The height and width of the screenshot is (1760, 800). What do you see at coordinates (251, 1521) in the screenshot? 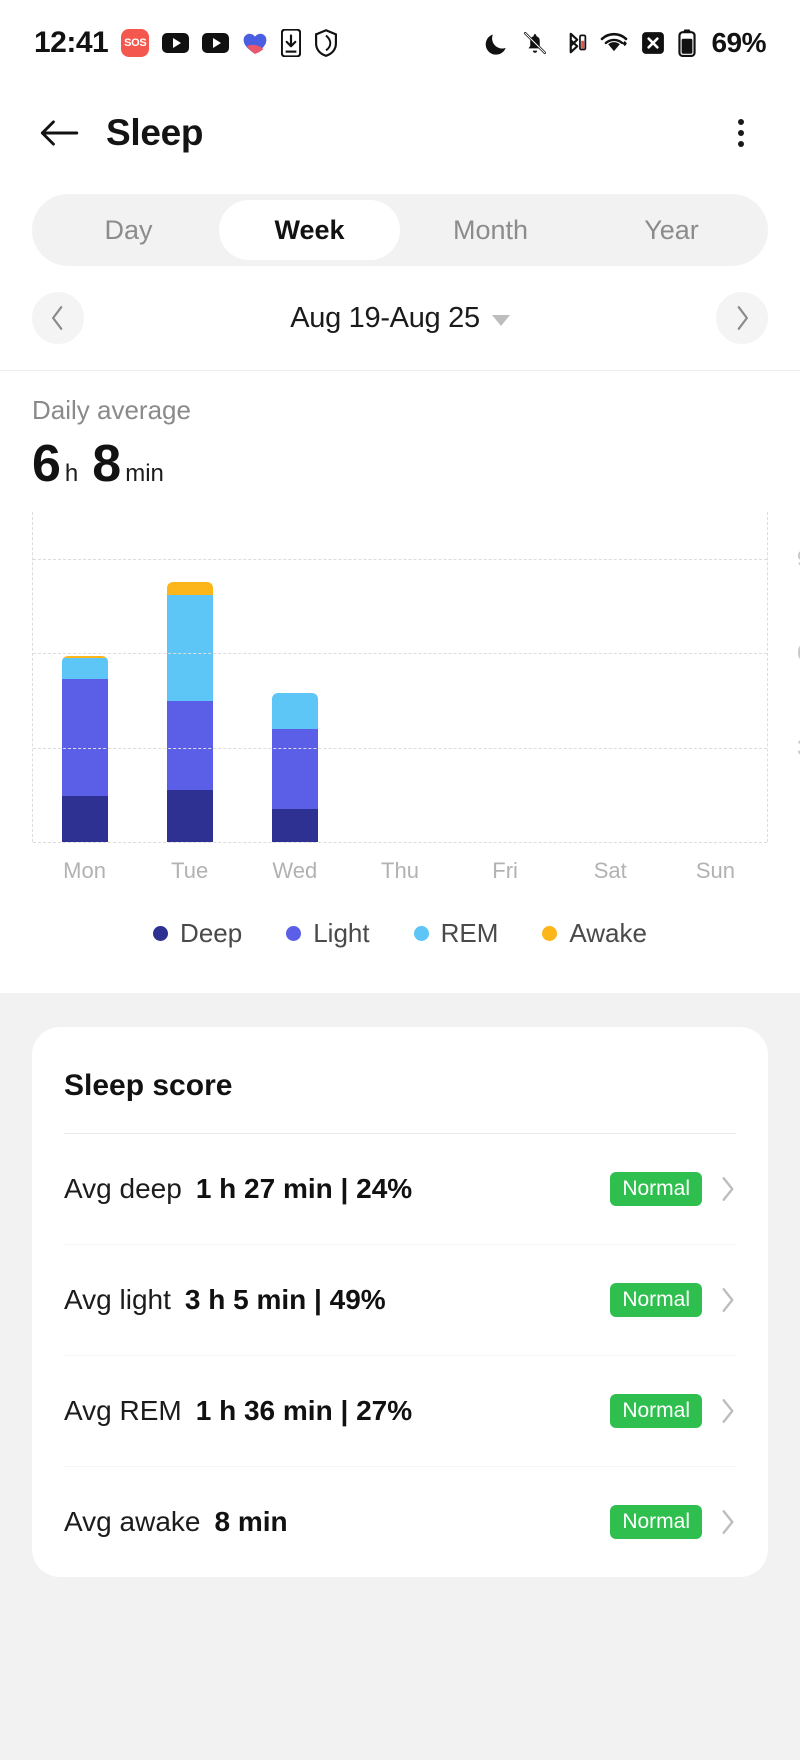
I see `score-row-value: 8 min` at bounding box center [251, 1521].